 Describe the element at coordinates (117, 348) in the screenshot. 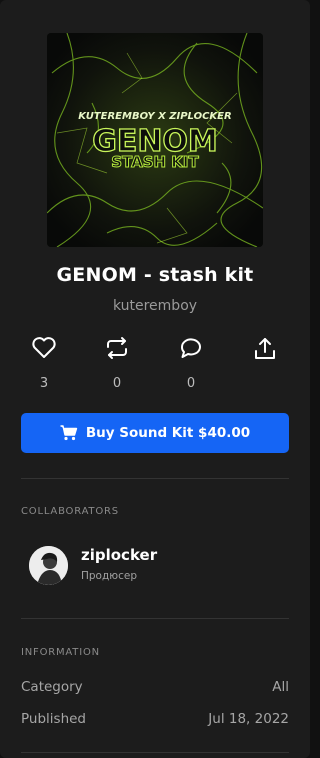

I see `repost-icon` at that location.